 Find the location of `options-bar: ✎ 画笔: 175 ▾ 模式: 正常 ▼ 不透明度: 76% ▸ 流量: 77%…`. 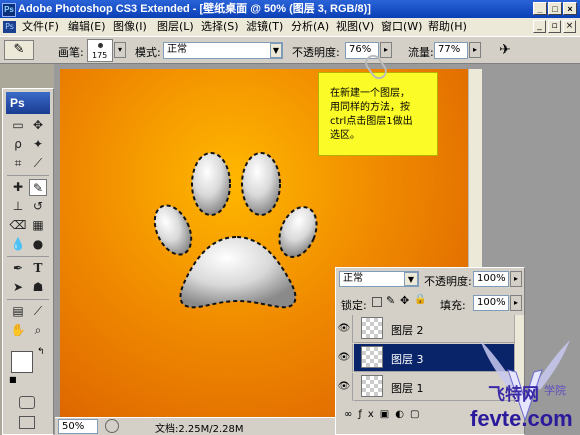

options-bar: ✎ 画笔: 175 ▾ 模式: 正常 ▼ 不透明度: 76% ▸ 流量: 77%… is located at coordinates (290, 50).